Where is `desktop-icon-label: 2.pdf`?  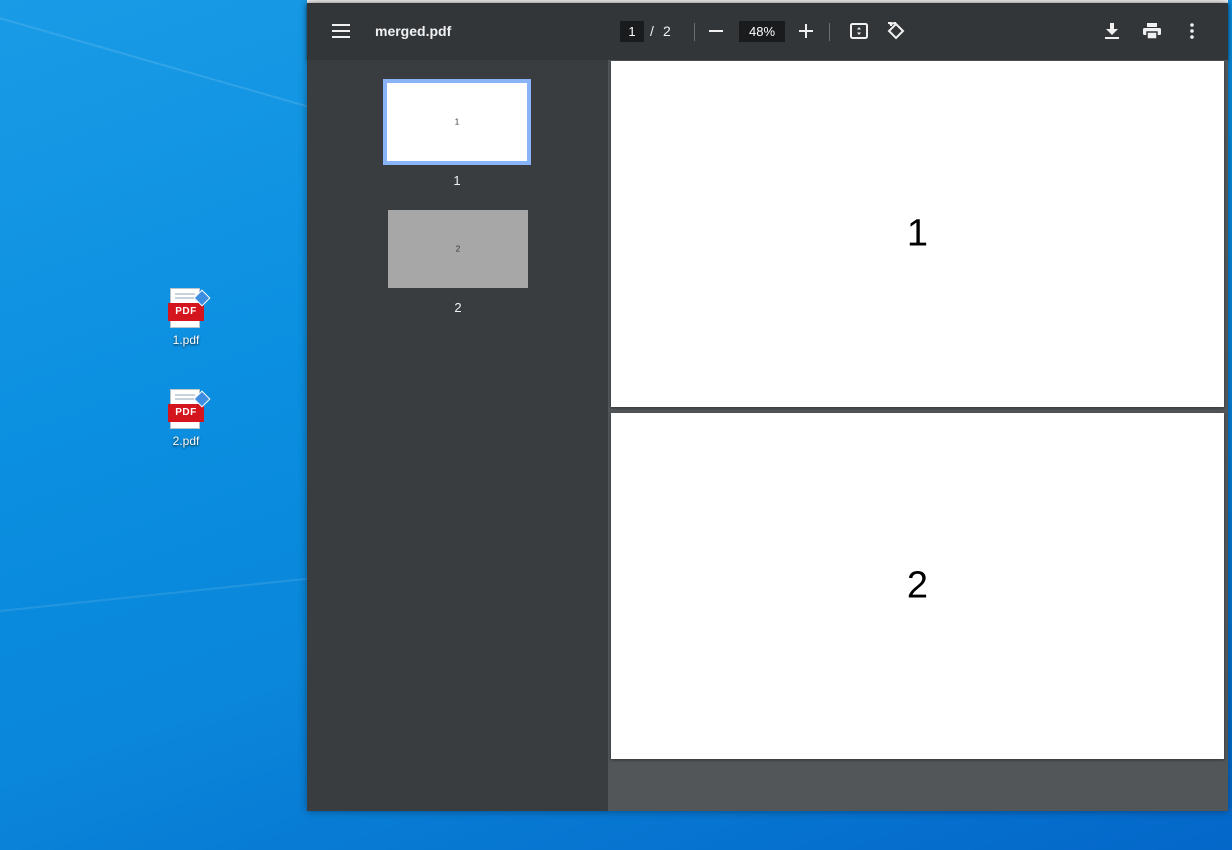 desktop-icon-label: 2.pdf is located at coordinates (186, 441).